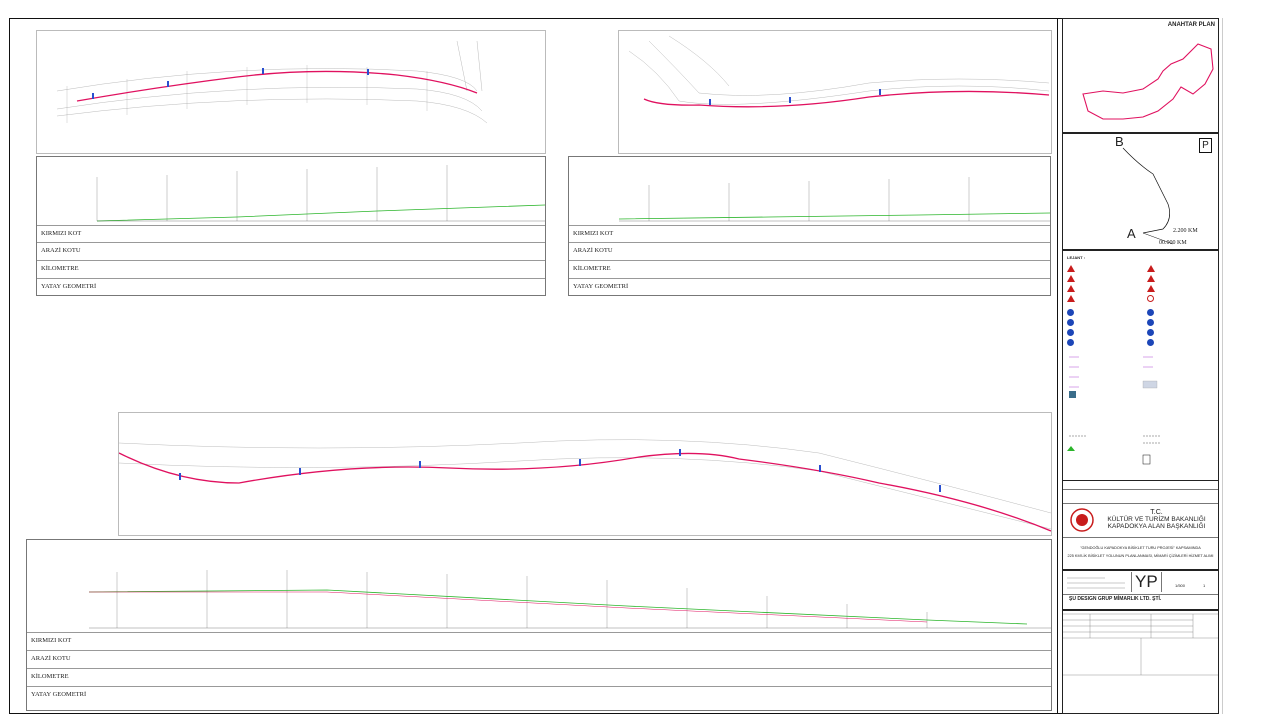  What do you see at coordinates (569, 599) in the screenshot?
I see `profile-3-chart` at bounding box center [569, 599].